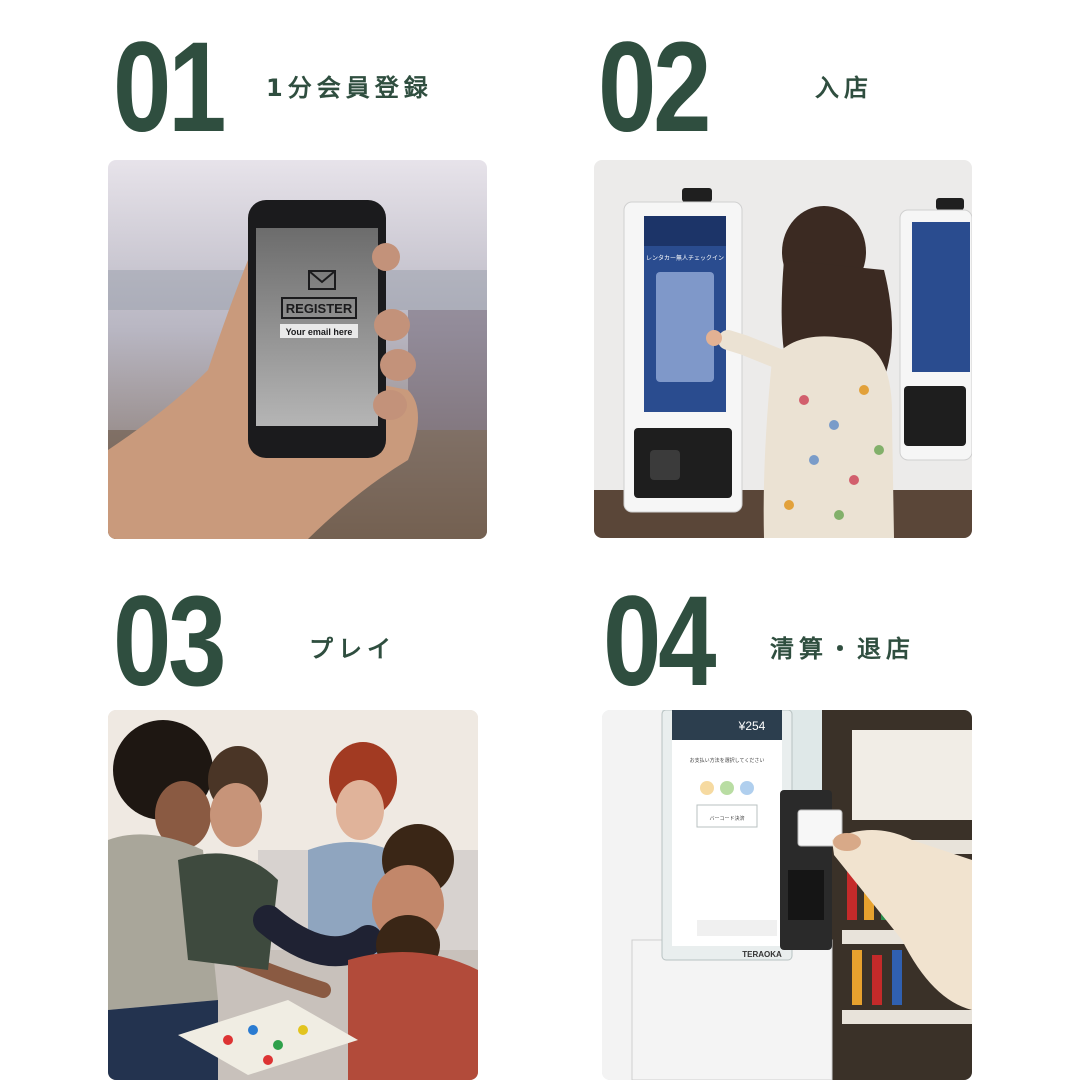 Image resolution: width=1080 pixels, height=1080 pixels. I want to click on step-number-02: 02, so click(654, 87).